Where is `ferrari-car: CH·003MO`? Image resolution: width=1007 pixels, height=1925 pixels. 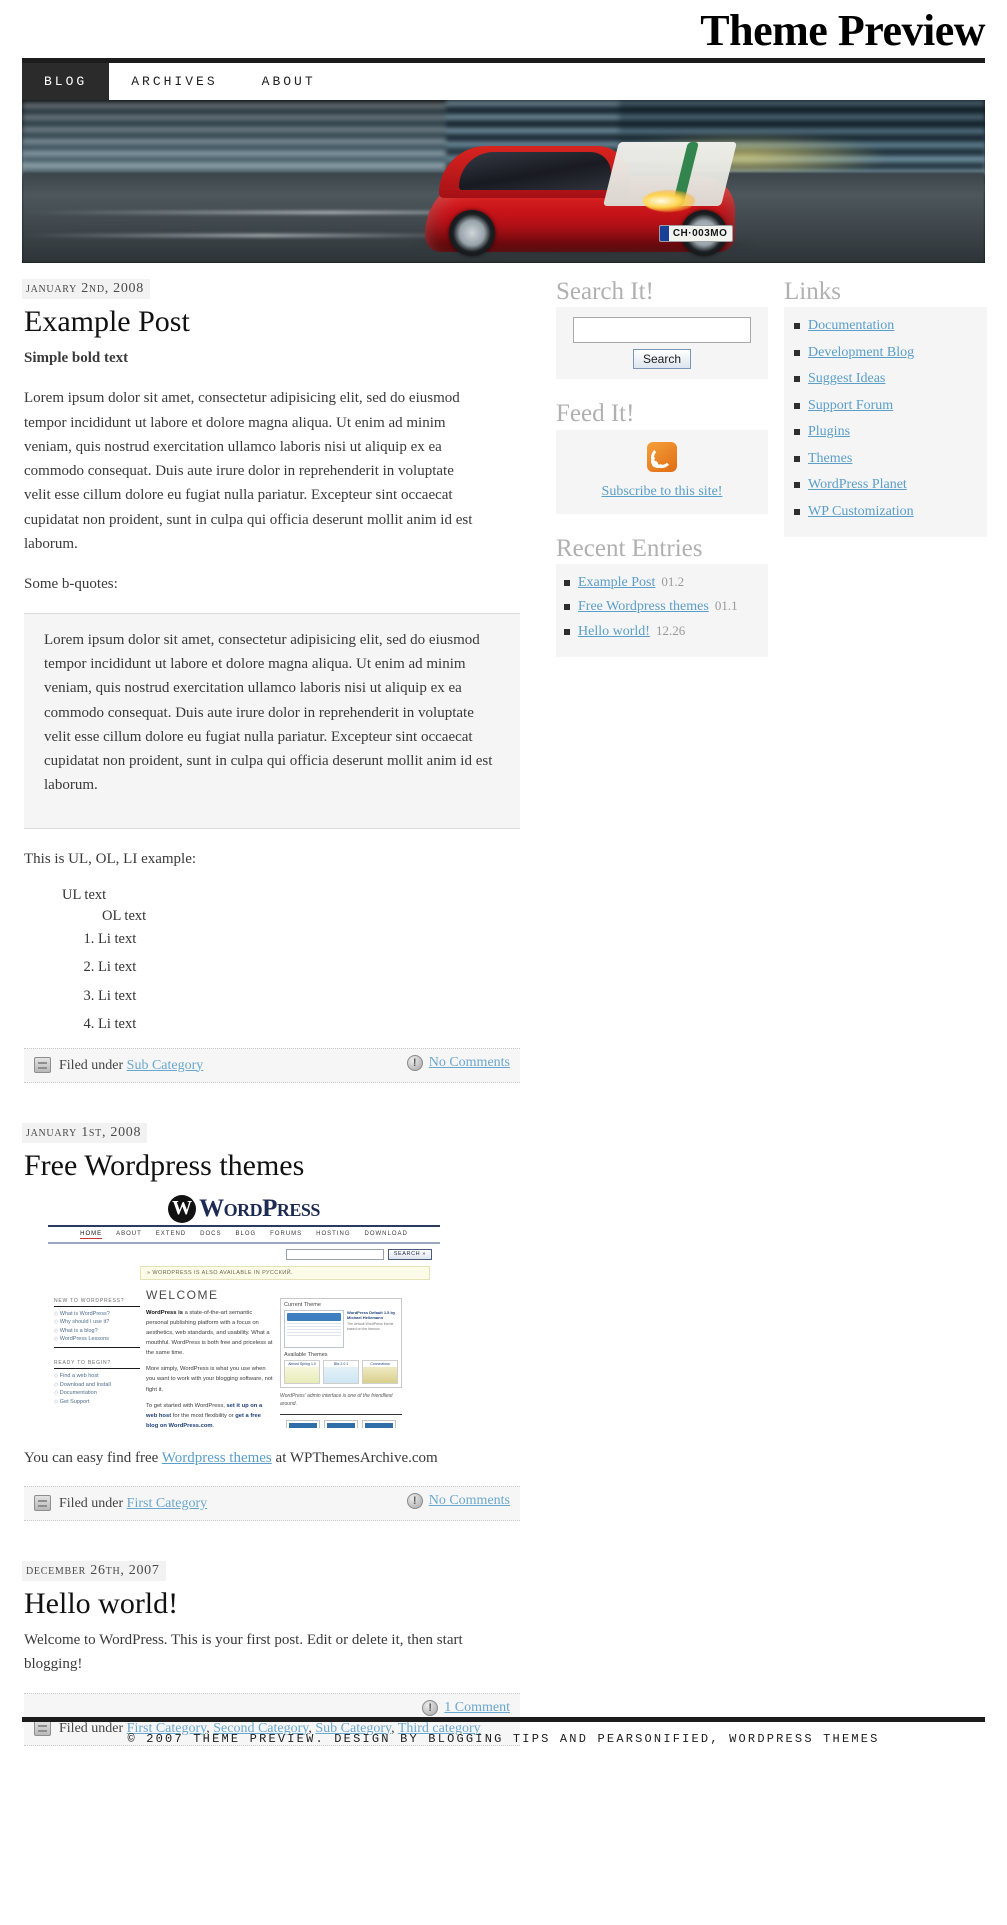
ferrari-car: CH·003MO is located at coordinates (580, 194).